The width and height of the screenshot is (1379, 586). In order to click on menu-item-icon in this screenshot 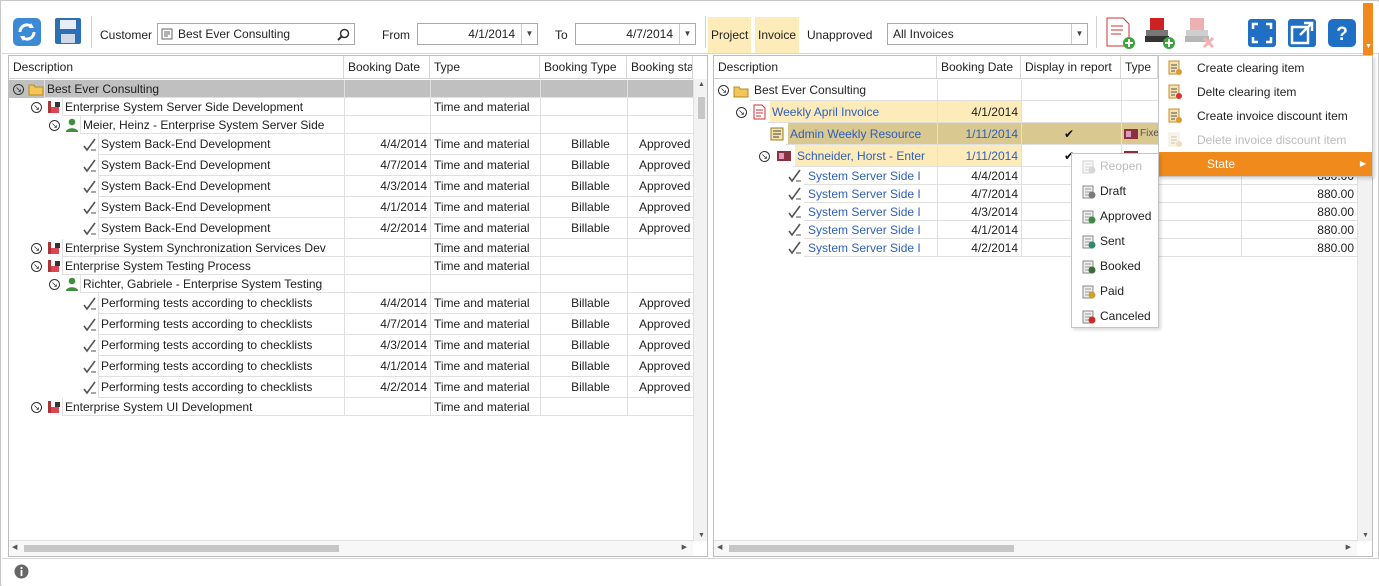, I will do `click(1175, 115)`.